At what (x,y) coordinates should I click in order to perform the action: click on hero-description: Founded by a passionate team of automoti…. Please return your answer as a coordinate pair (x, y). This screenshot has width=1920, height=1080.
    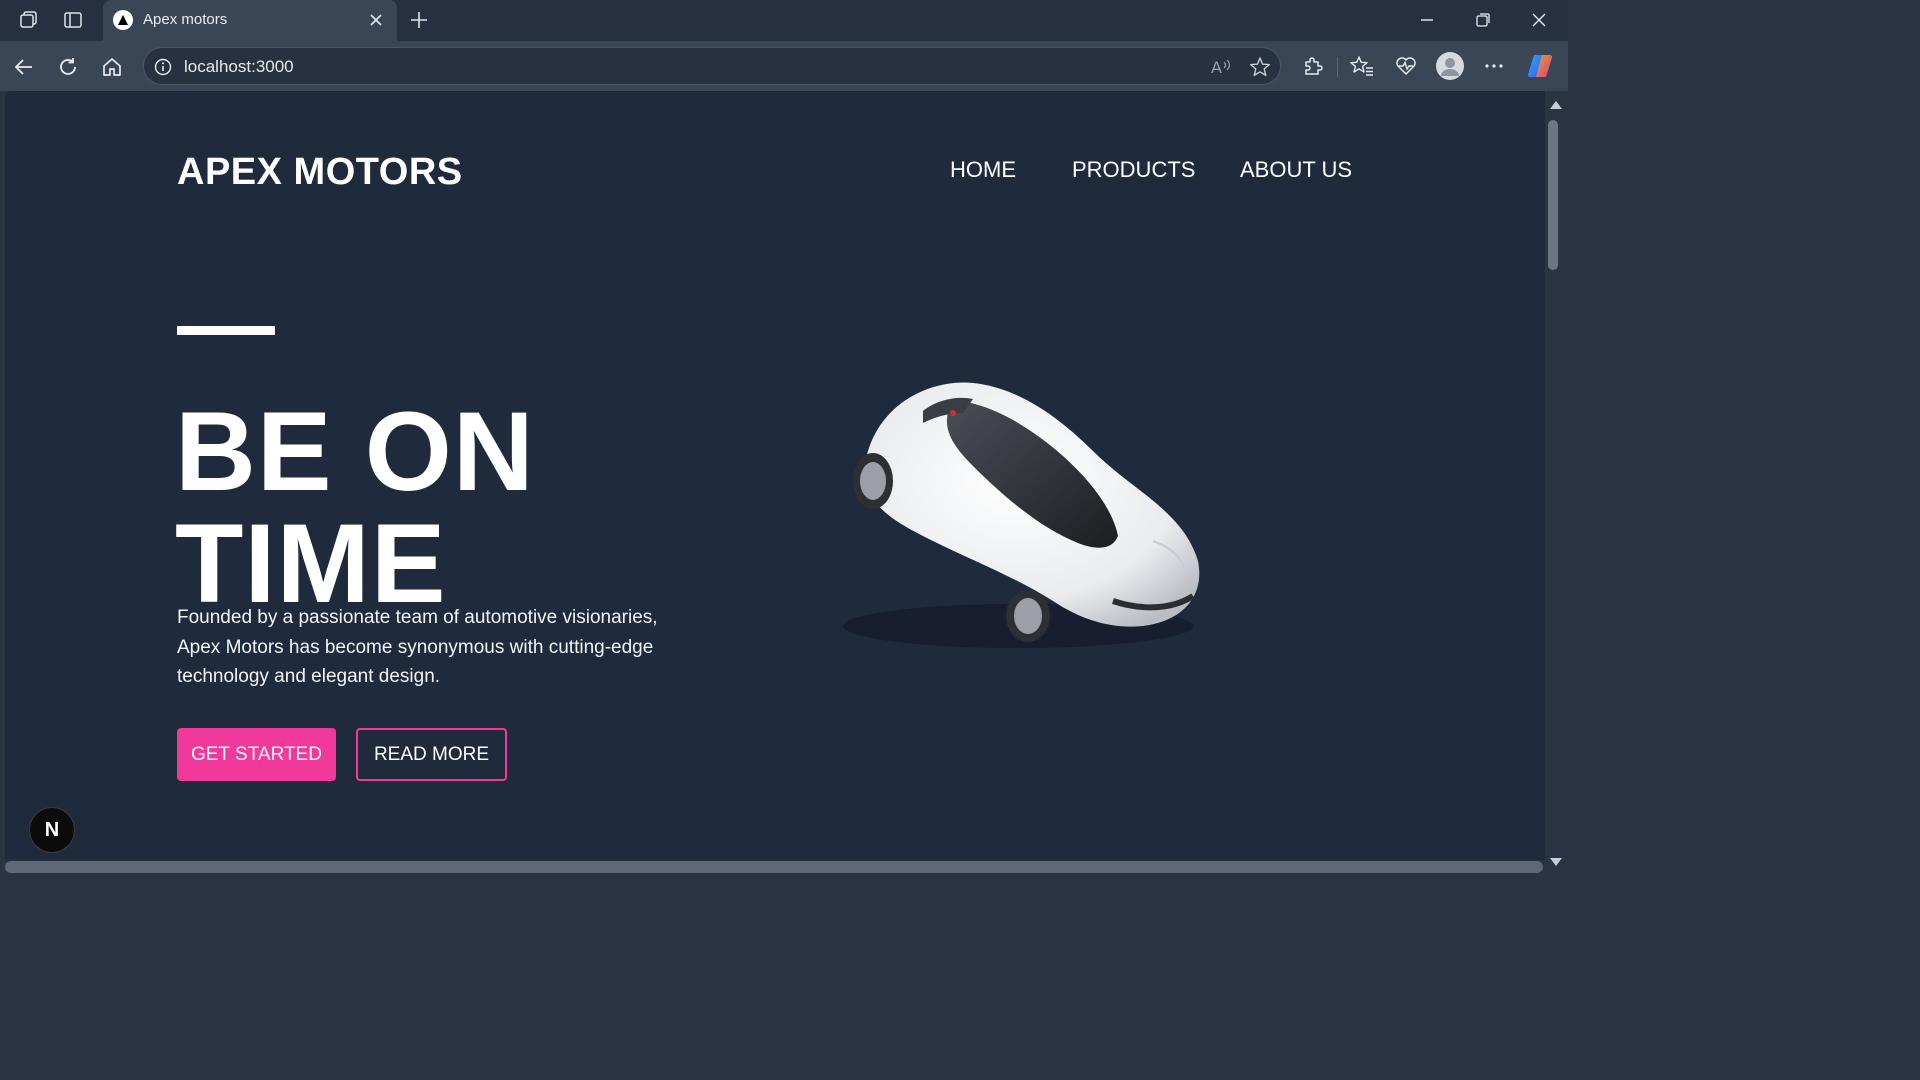
    Looking at the image, I should click on (417, 647).